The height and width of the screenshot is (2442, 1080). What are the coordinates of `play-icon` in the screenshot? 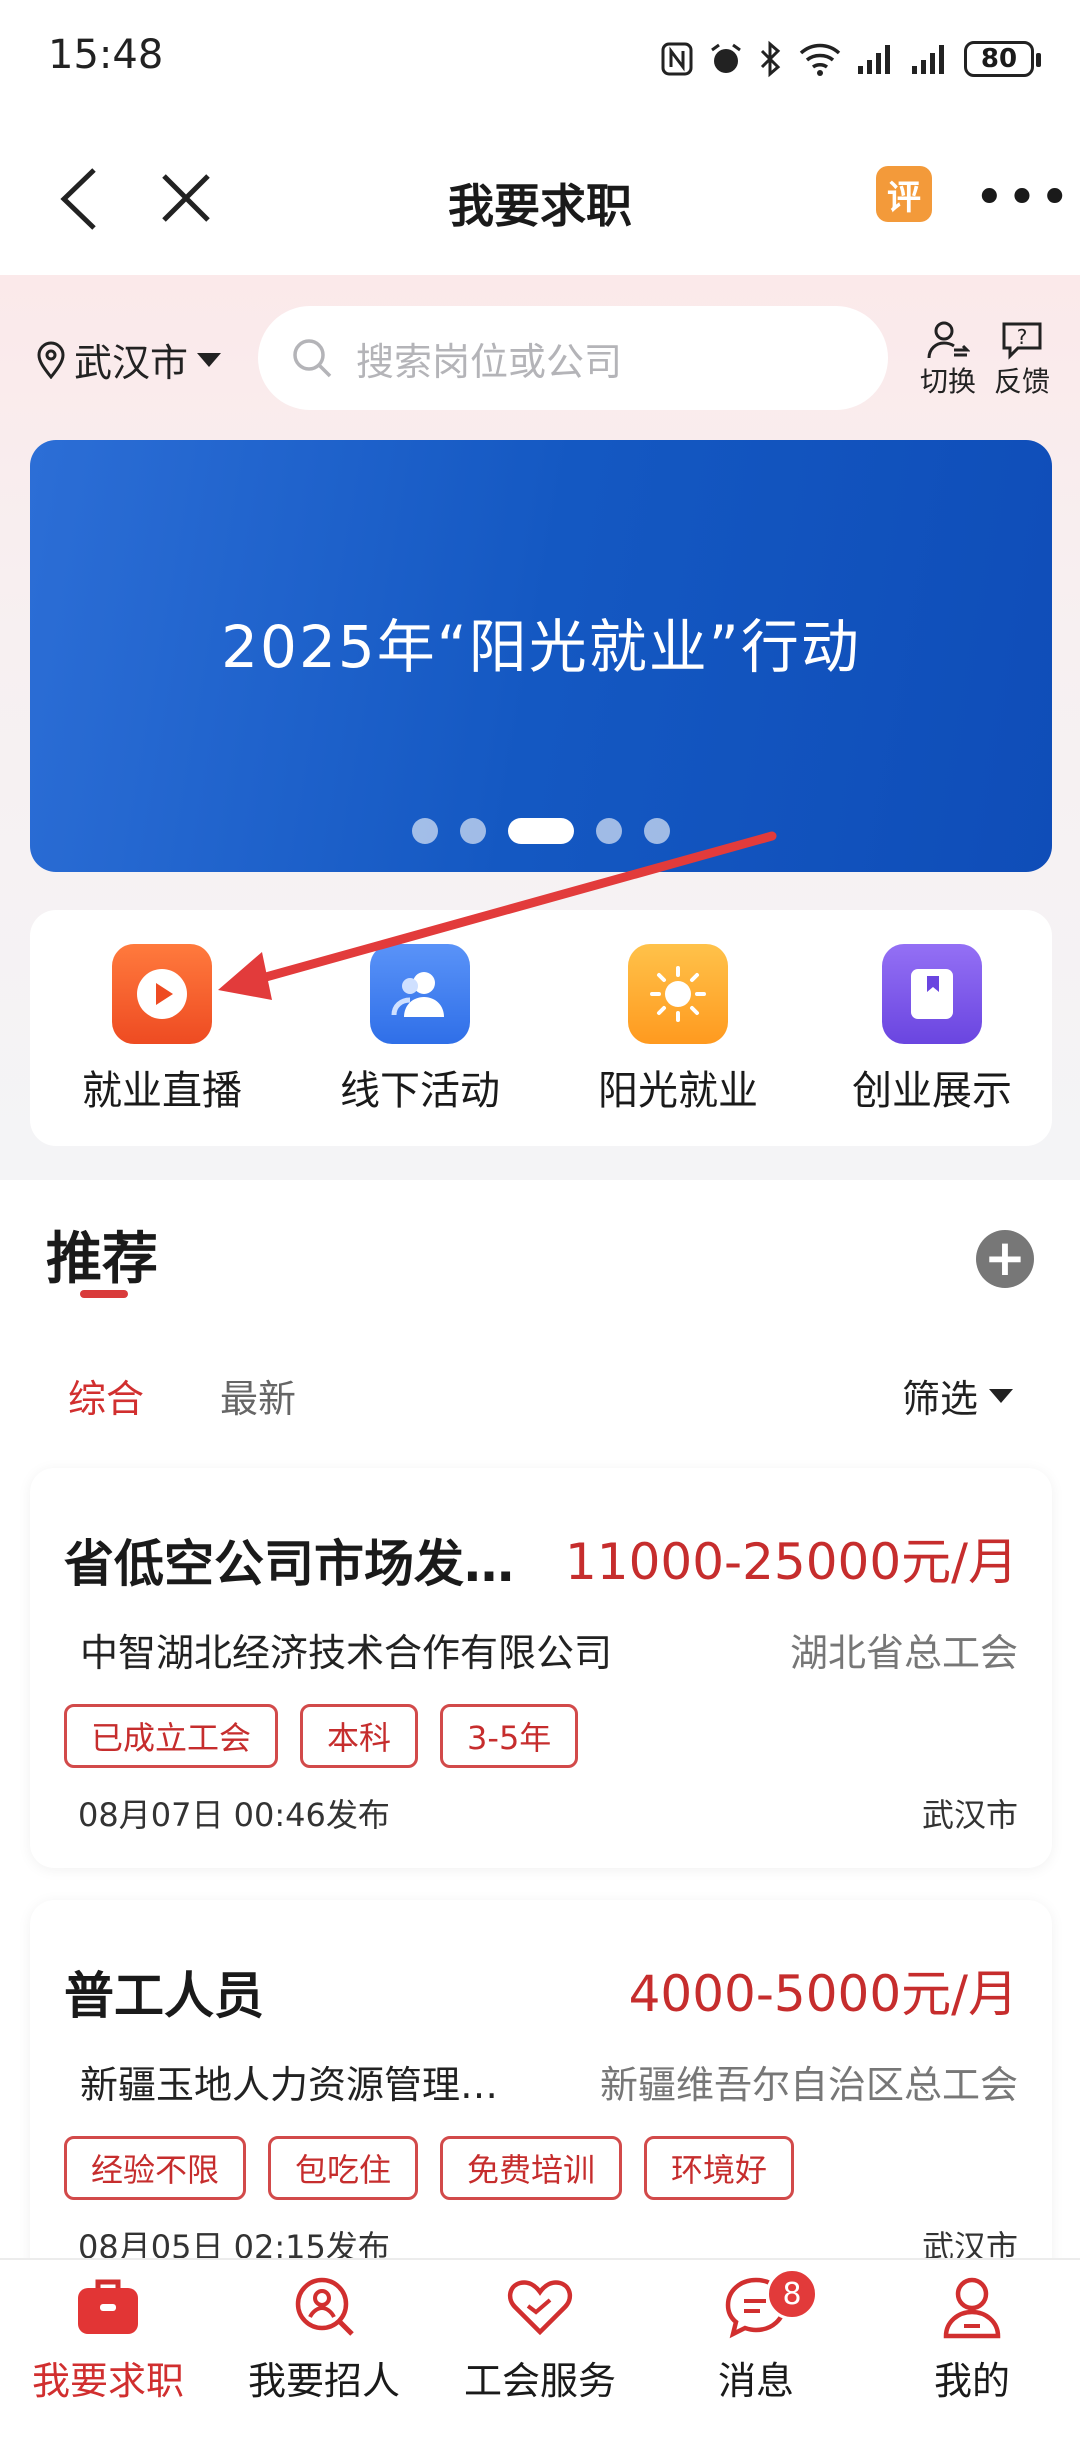 It's located at (162, 994).